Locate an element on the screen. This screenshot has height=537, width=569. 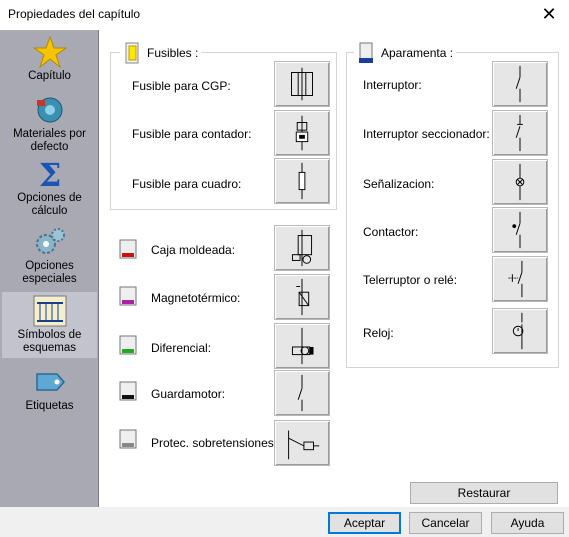
gears-icon is located at coordinates (50, 241).